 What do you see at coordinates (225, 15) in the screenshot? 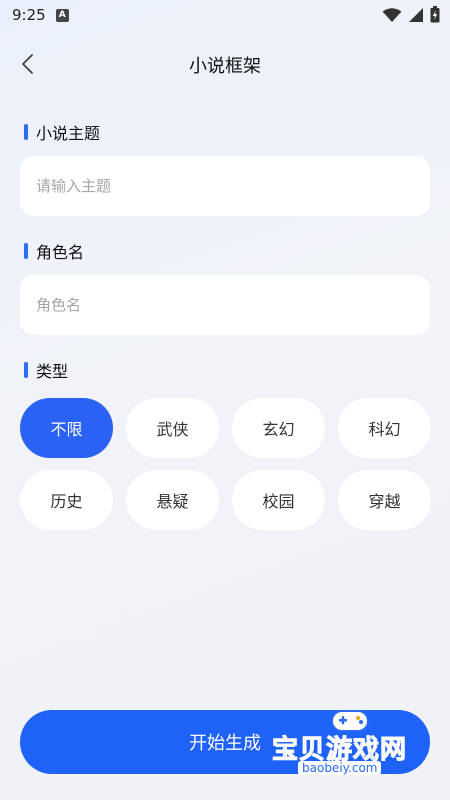
I see `status-bar: 9:25 A` at bounding box center [225, 15].